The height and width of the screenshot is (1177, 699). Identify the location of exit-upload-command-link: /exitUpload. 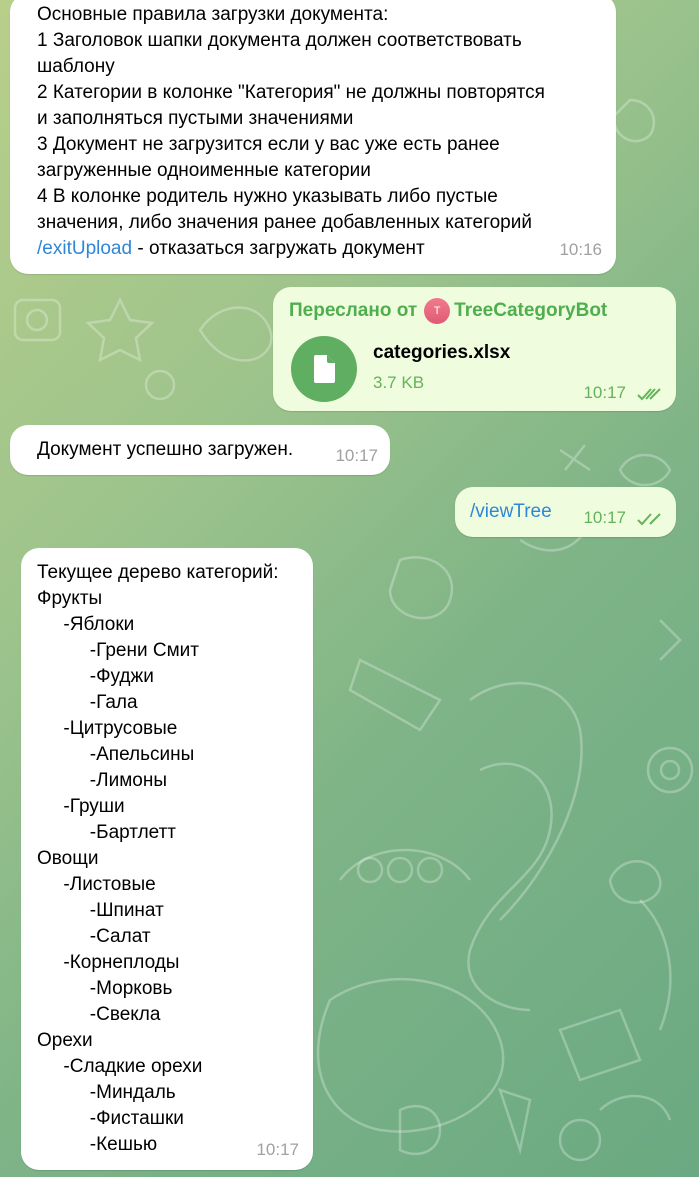
(84, 248).